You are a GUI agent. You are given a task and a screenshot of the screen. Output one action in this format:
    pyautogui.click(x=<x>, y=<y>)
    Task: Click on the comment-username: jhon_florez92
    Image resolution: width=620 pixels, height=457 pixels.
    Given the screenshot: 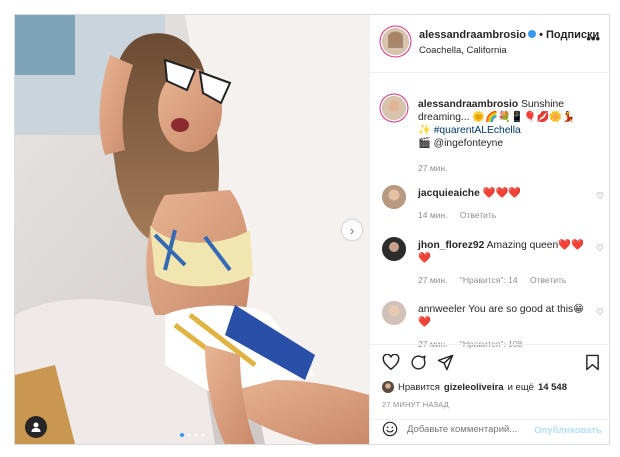 What is the action you would take?
    pyautogui.click(x=451, y=245)
    